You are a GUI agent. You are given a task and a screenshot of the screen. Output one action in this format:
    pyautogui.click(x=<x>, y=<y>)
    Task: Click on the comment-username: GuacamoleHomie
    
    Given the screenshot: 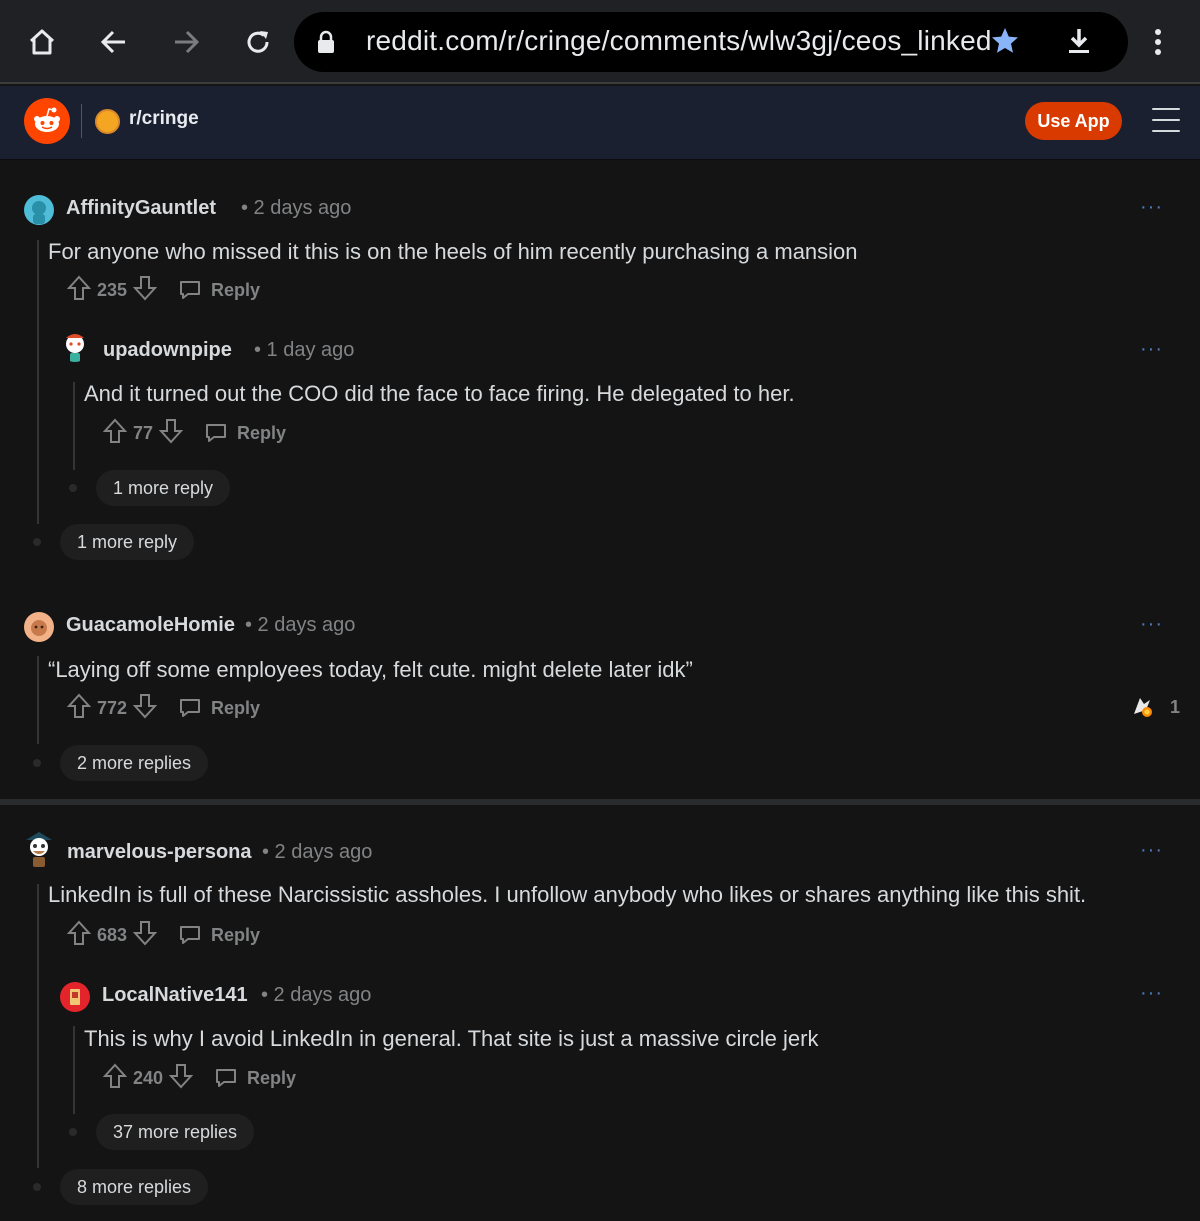 What is the action you would take?
    pyautogui.click(x=150, y=625)
    